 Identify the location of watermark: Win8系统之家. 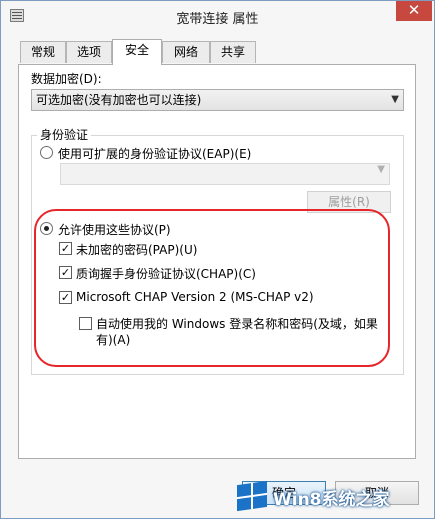
(335, 495).